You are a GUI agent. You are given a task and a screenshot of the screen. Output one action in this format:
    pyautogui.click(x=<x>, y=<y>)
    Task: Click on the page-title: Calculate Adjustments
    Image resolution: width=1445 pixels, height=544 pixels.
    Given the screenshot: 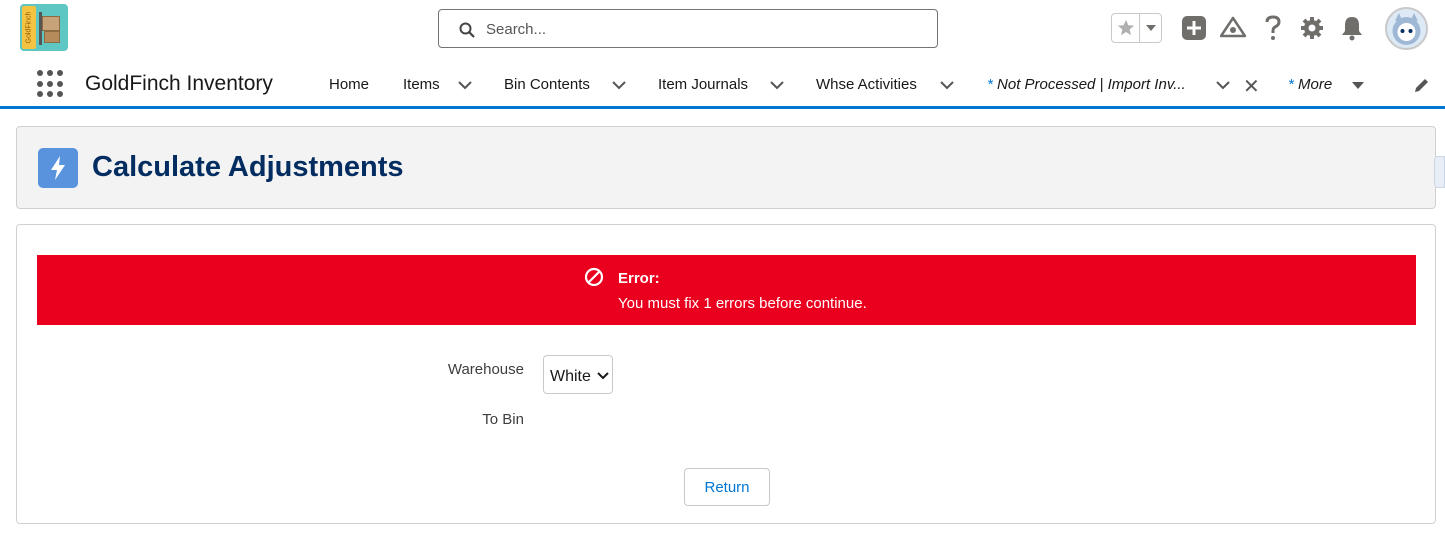 What is the action you would take?
    pyautogui.click(x=248, y=167)
    